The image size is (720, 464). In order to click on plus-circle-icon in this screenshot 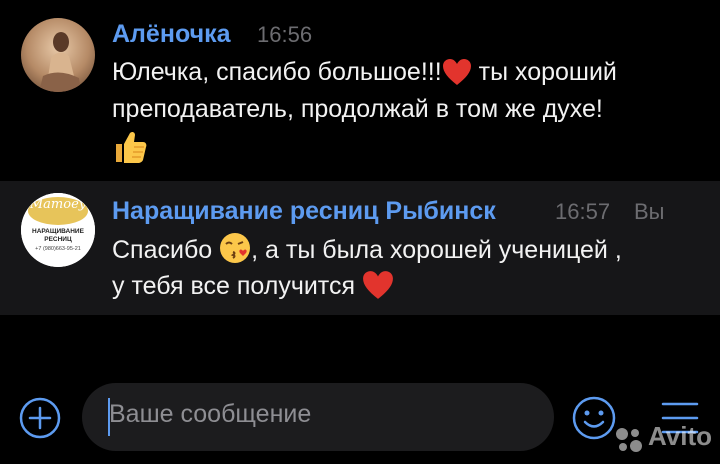, I will do `click(40, 418)`.